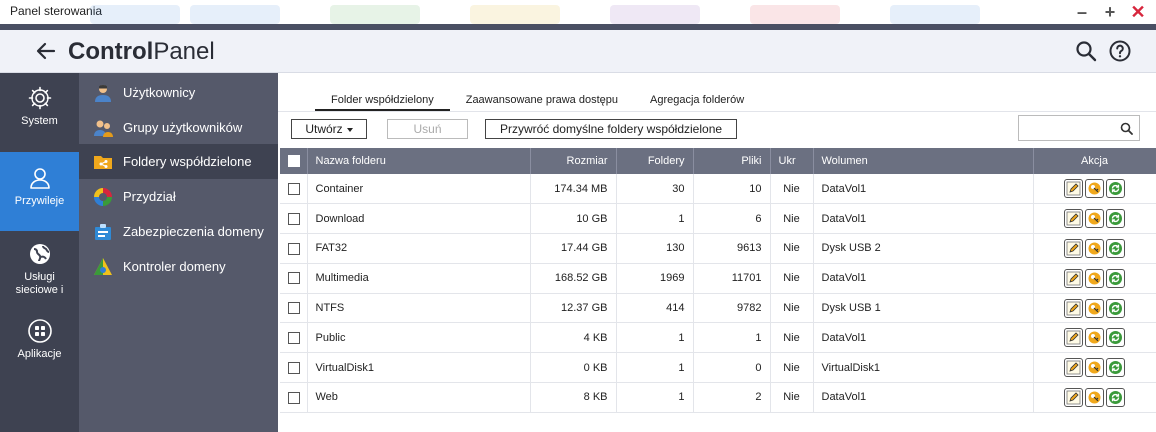 The width and height of the screenshot is (1156, 432). I want to click on nav-item-network-services: Usługi sieciowe i, so click(39, 273).